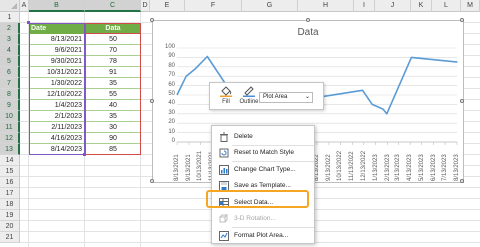 This screenshot has height=247, width=480. Describe the element at coordinates (57, 94) in the screenshot. I see `date-cell: 12/10/2022` at that location.